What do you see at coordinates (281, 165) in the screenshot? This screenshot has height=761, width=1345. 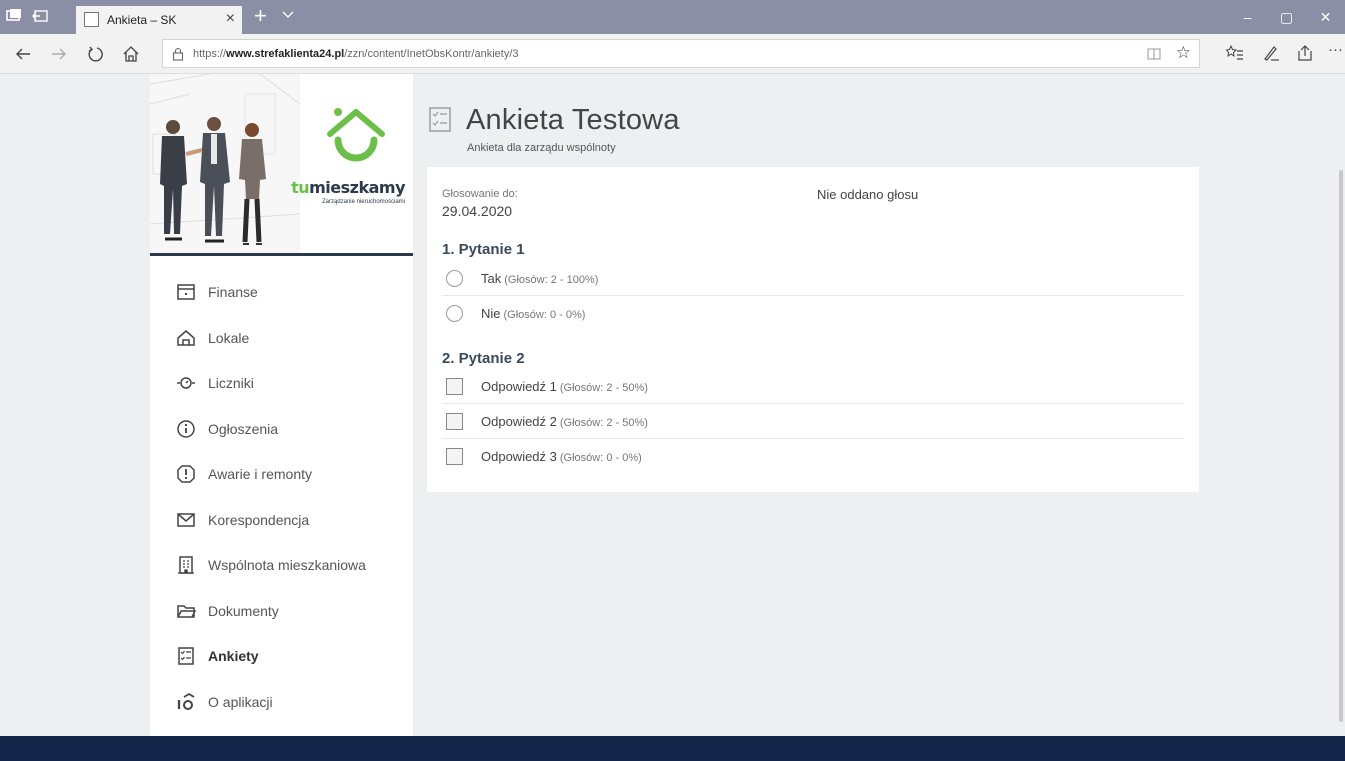 I see `brand-banner: tumieszkamy Zarządzanie nieruchomościami` at bounding box center [281, 165].